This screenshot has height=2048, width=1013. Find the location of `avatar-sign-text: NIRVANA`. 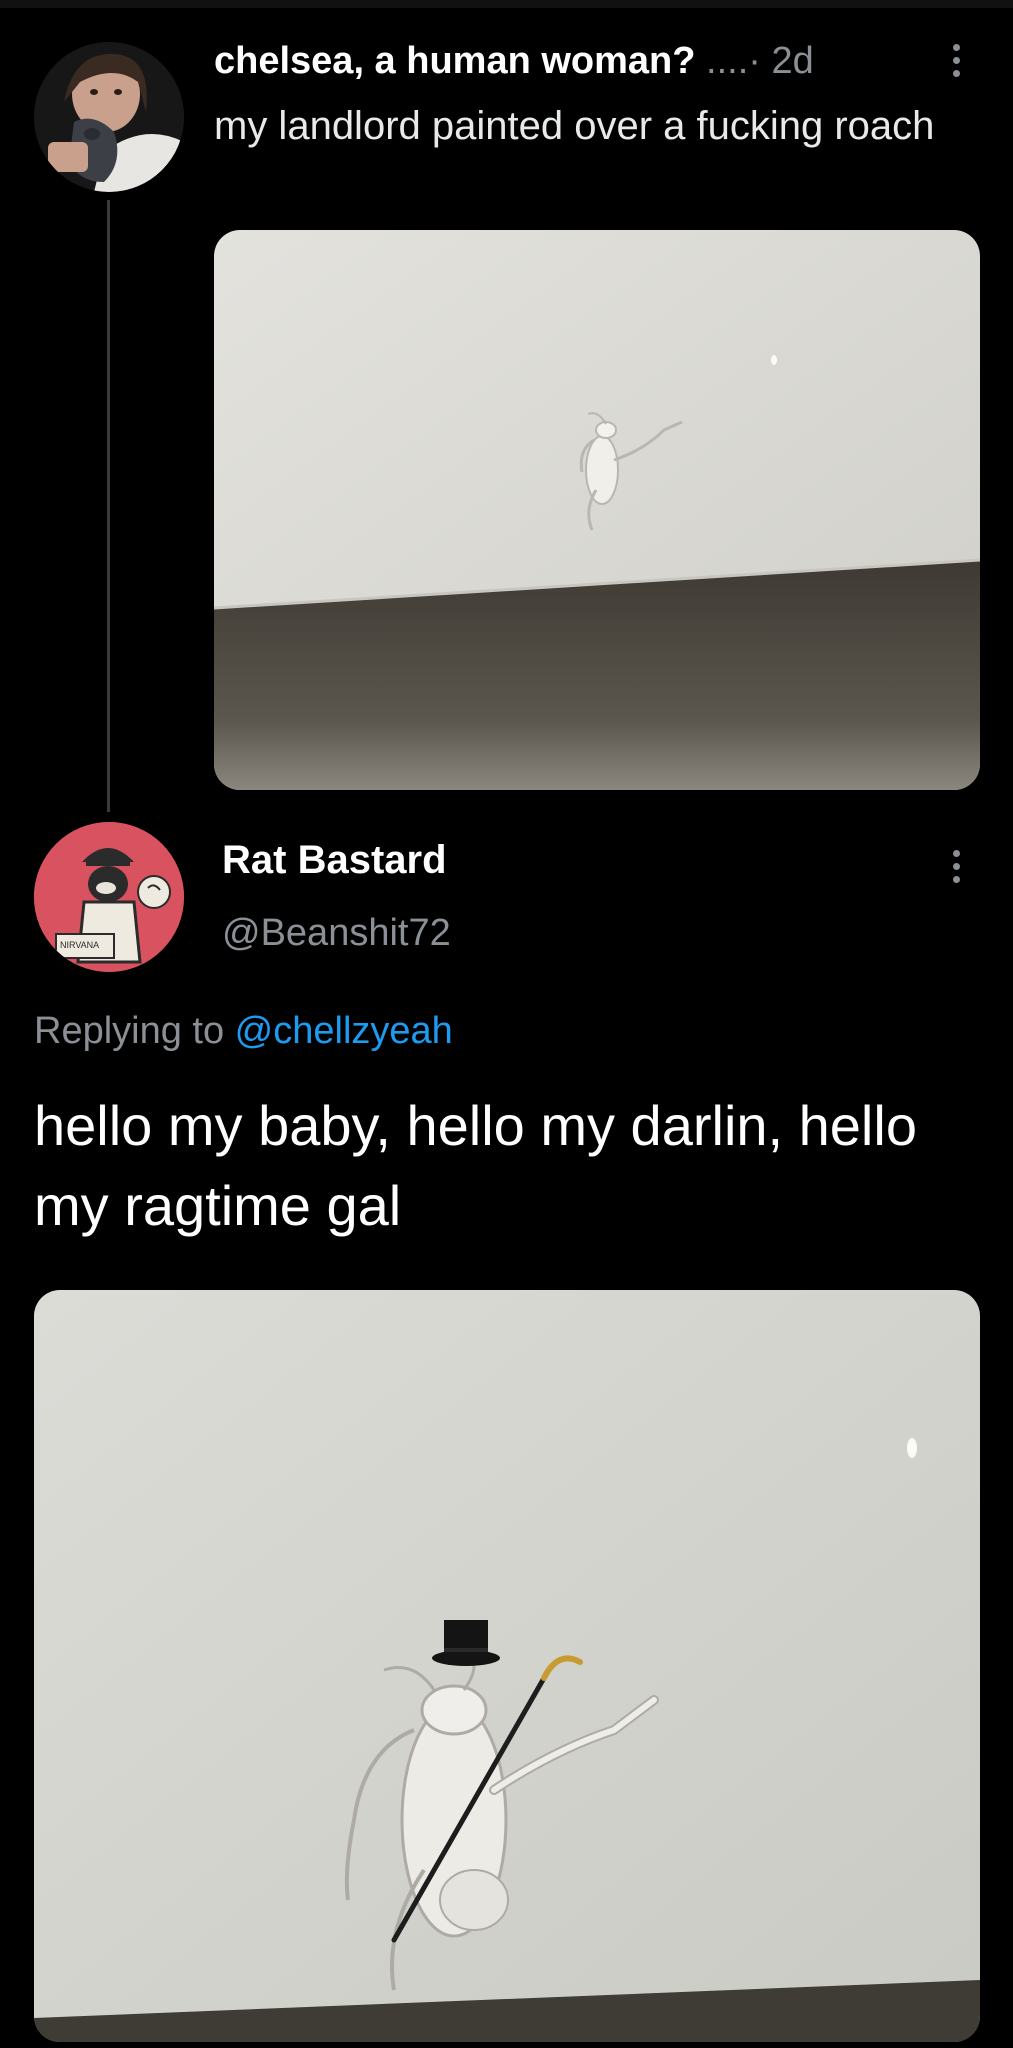

avatar-sign-text: NIRVANA is located at coordinates (80, 945).